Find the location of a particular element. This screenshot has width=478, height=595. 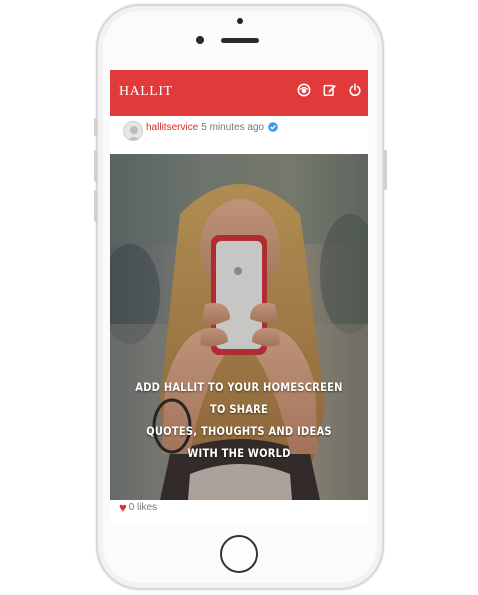

post-header: hallitservice 5 minutes ago is located at coordinates (239, 135).